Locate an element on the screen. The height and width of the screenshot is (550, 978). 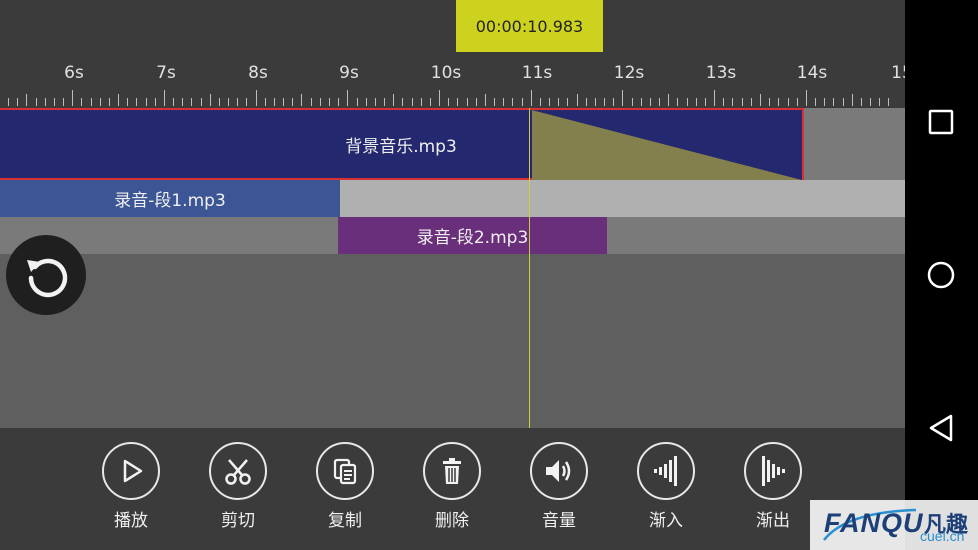
recents-button is located at coordinates (941, 122).